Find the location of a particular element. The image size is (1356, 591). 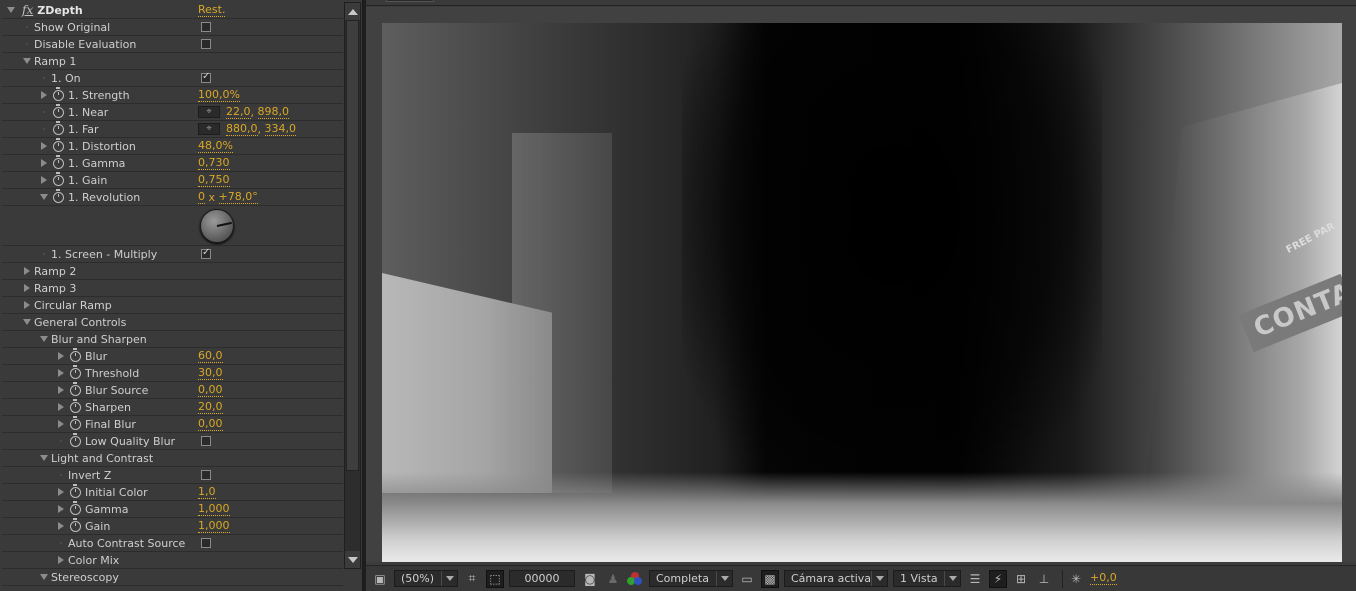

fast-previews-icon: ⚡ is located at coordinates (998, 578).